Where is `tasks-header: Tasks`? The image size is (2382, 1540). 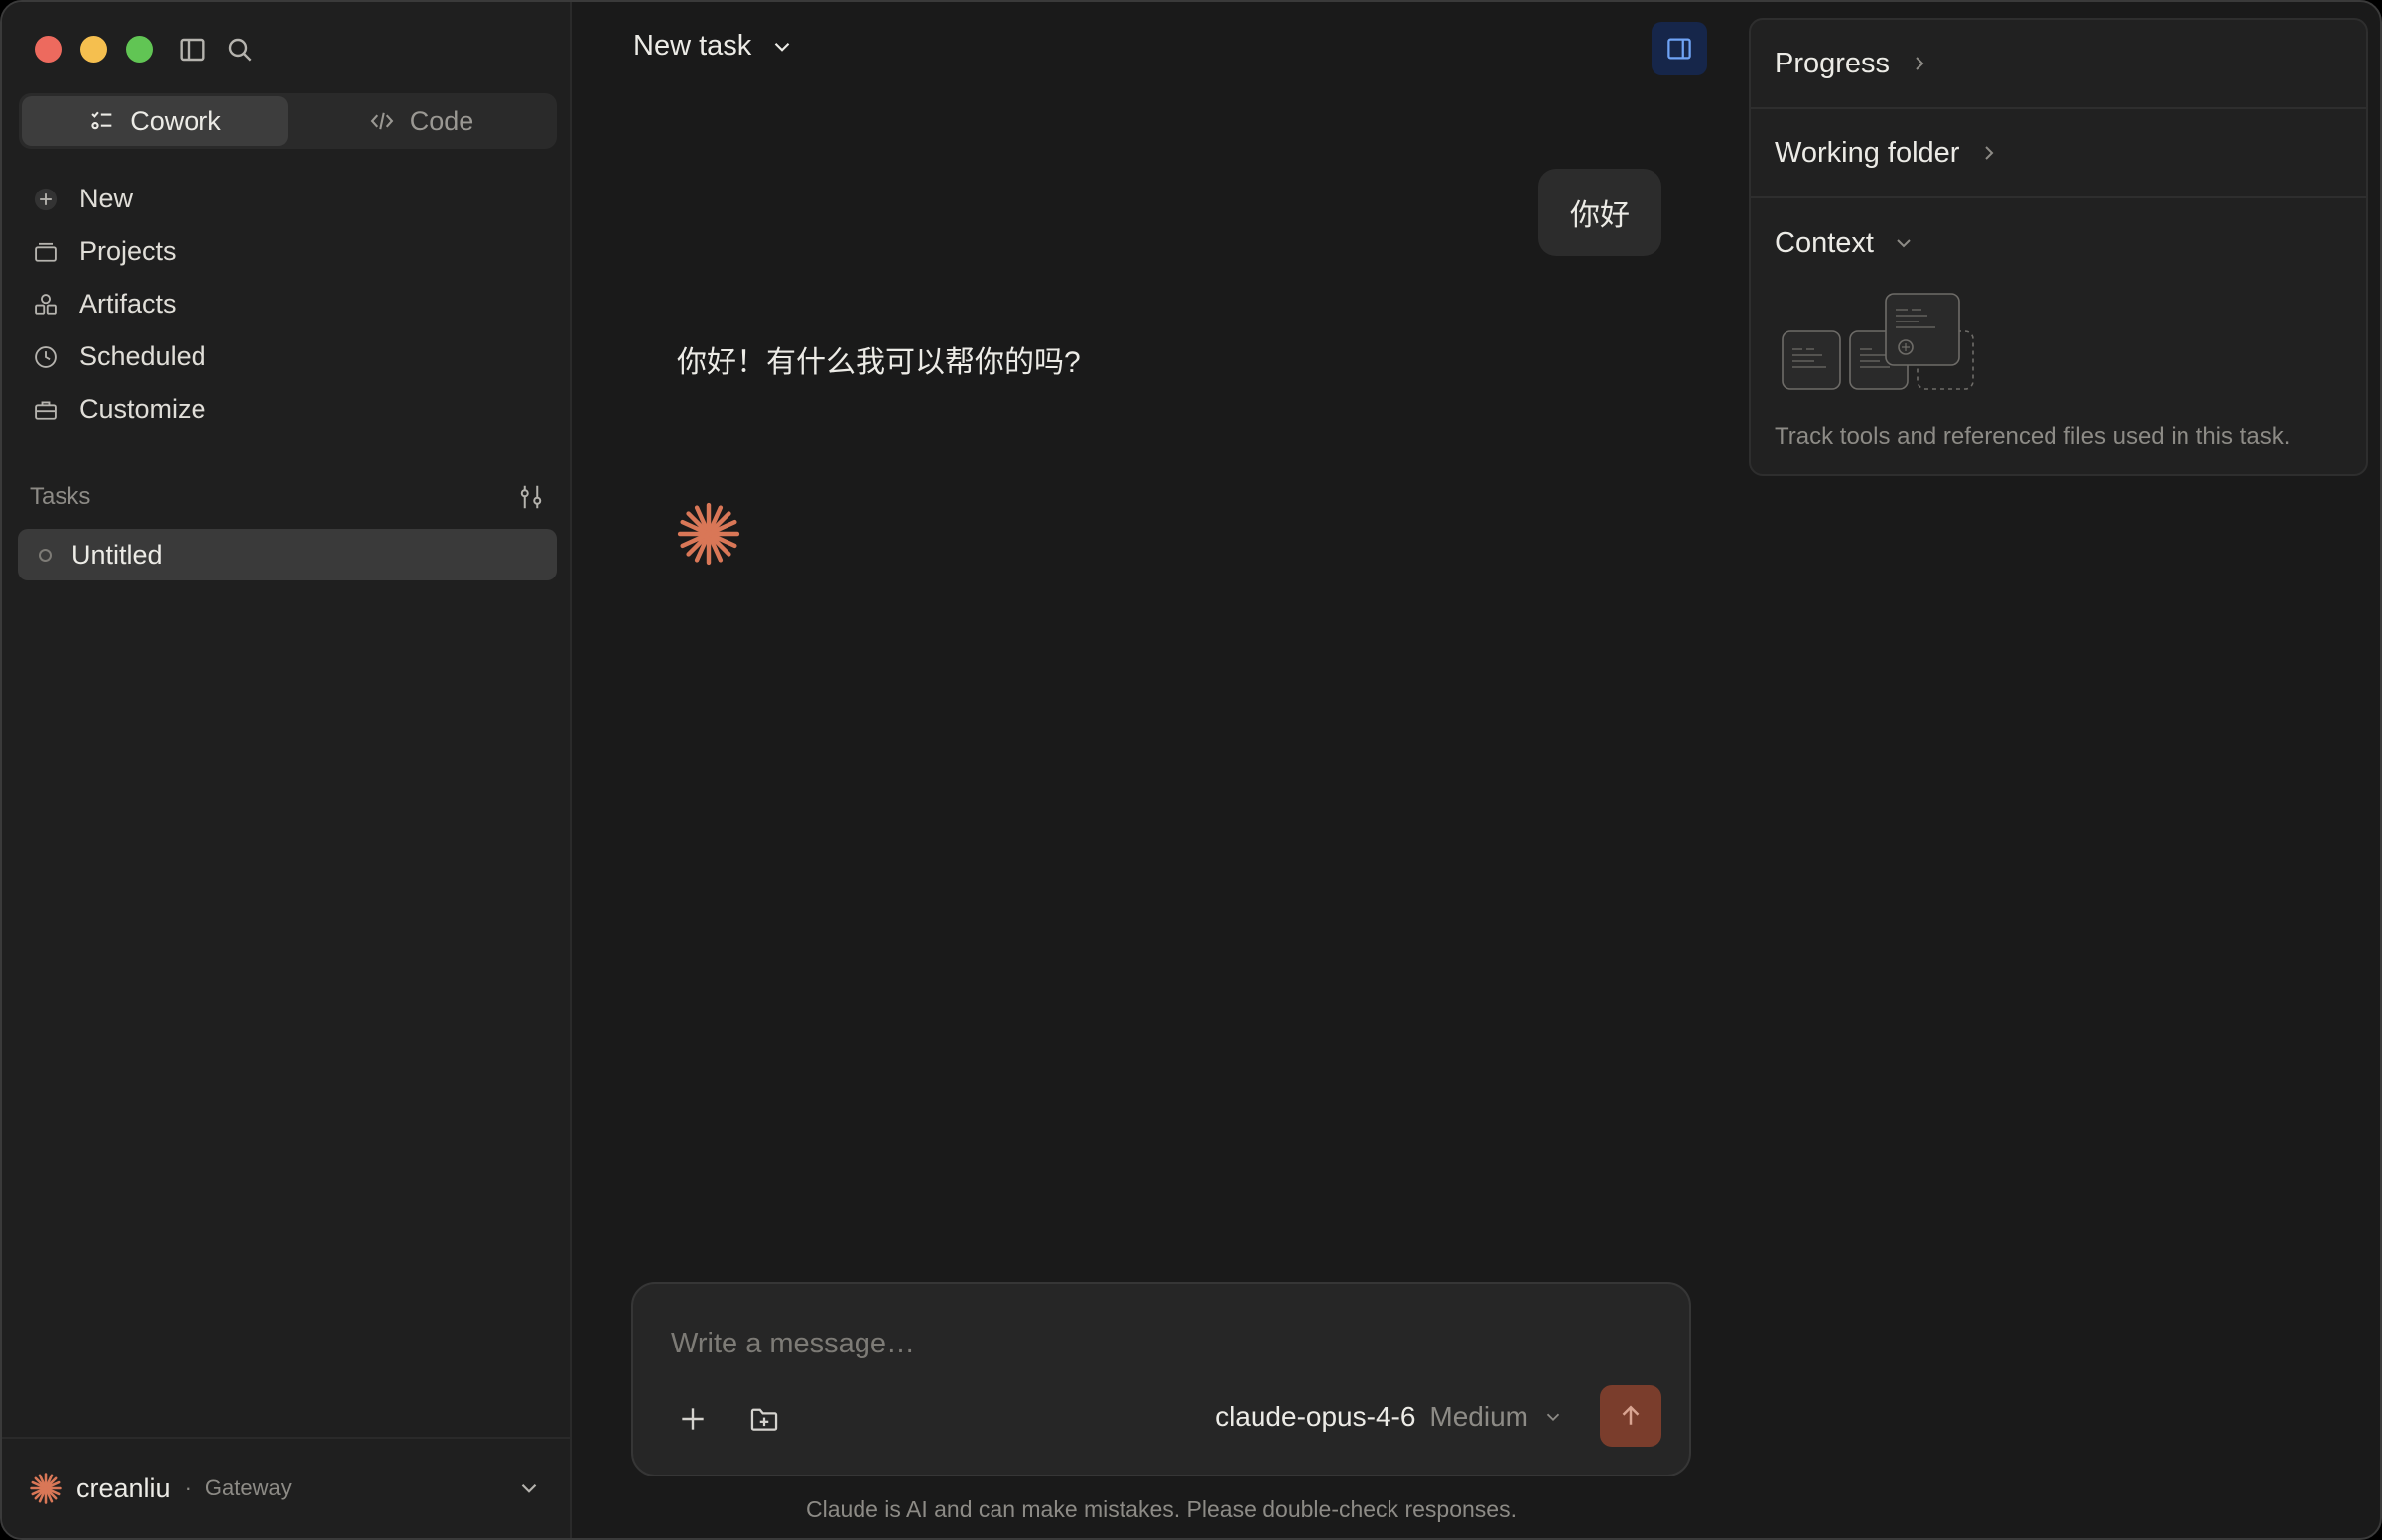 tasks-header: Tasks is located at coordinates (288, 497).